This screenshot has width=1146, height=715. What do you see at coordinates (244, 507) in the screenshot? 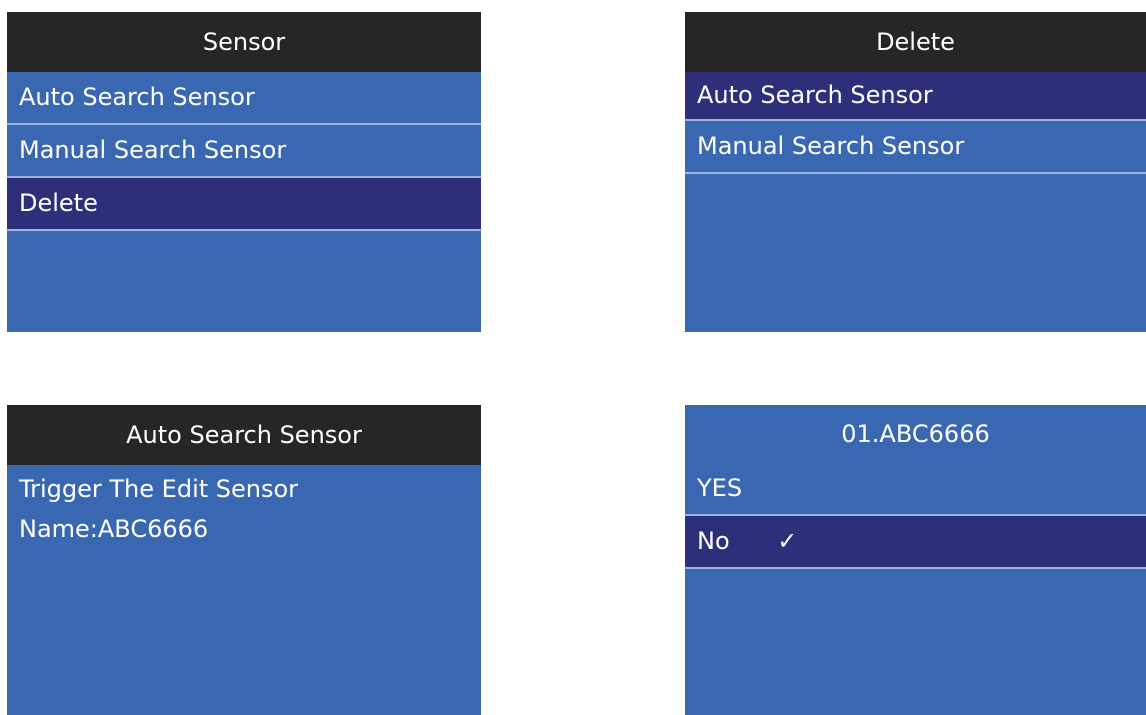
I see `message-block: Trigger The Edit Sensor Name:ABC6666` at bounding box center [244, 507].